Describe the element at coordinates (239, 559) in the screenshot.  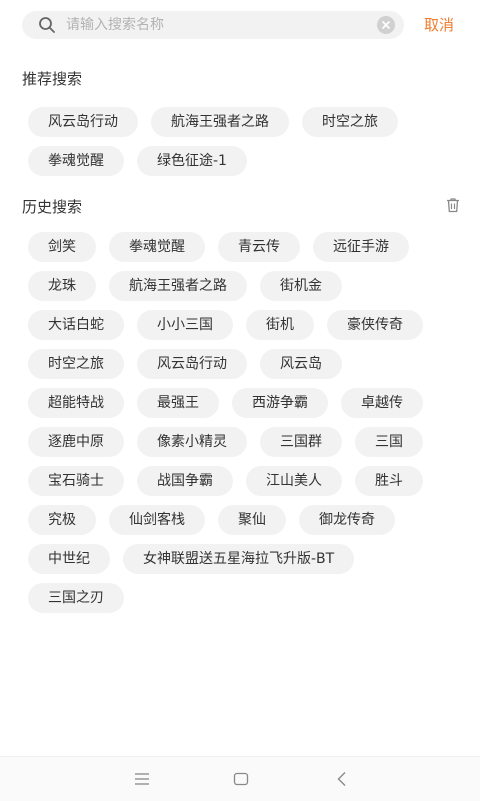
I see `history-tag: 女神联盟送五星海拉飞升版-BT` at that location.